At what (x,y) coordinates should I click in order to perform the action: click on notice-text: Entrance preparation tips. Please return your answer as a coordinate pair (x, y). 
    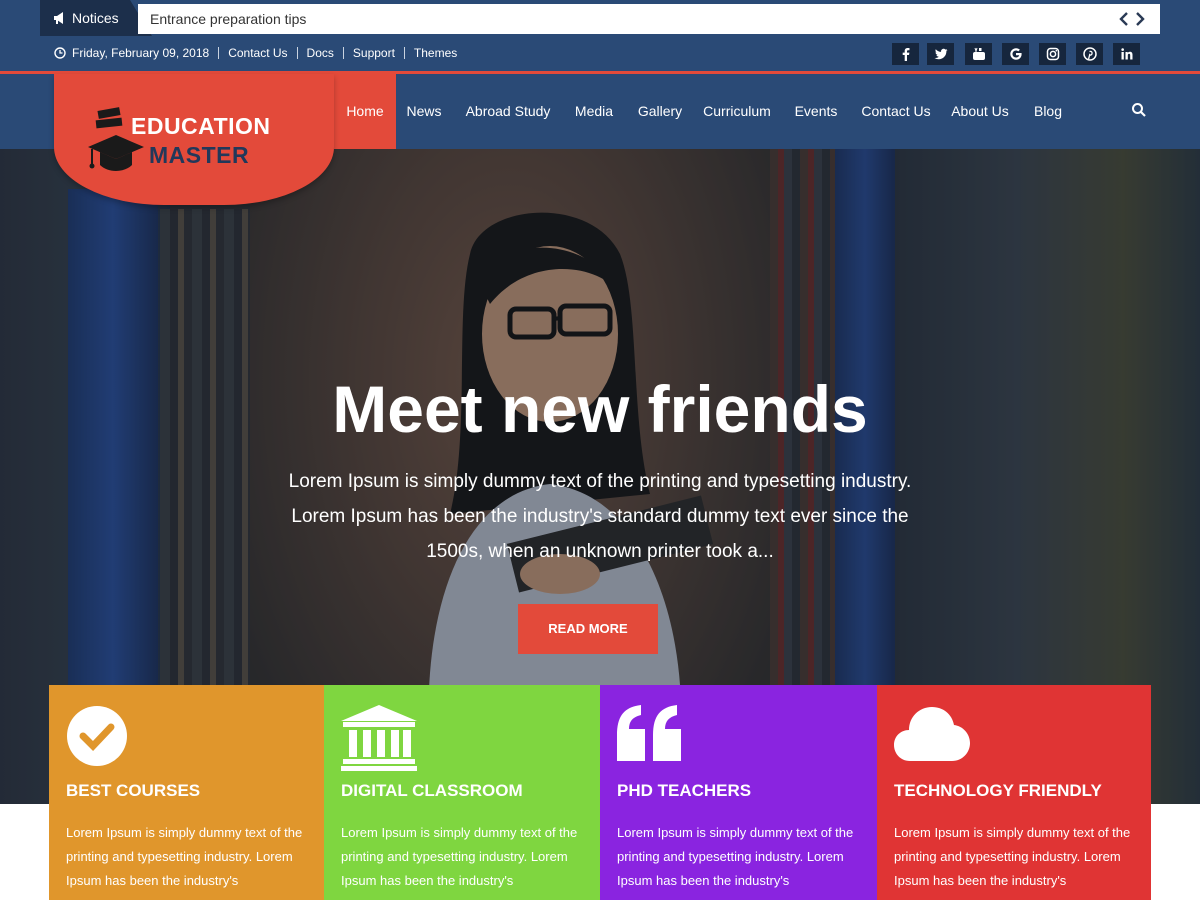
    Looking at the image, I should click on (228, 19).